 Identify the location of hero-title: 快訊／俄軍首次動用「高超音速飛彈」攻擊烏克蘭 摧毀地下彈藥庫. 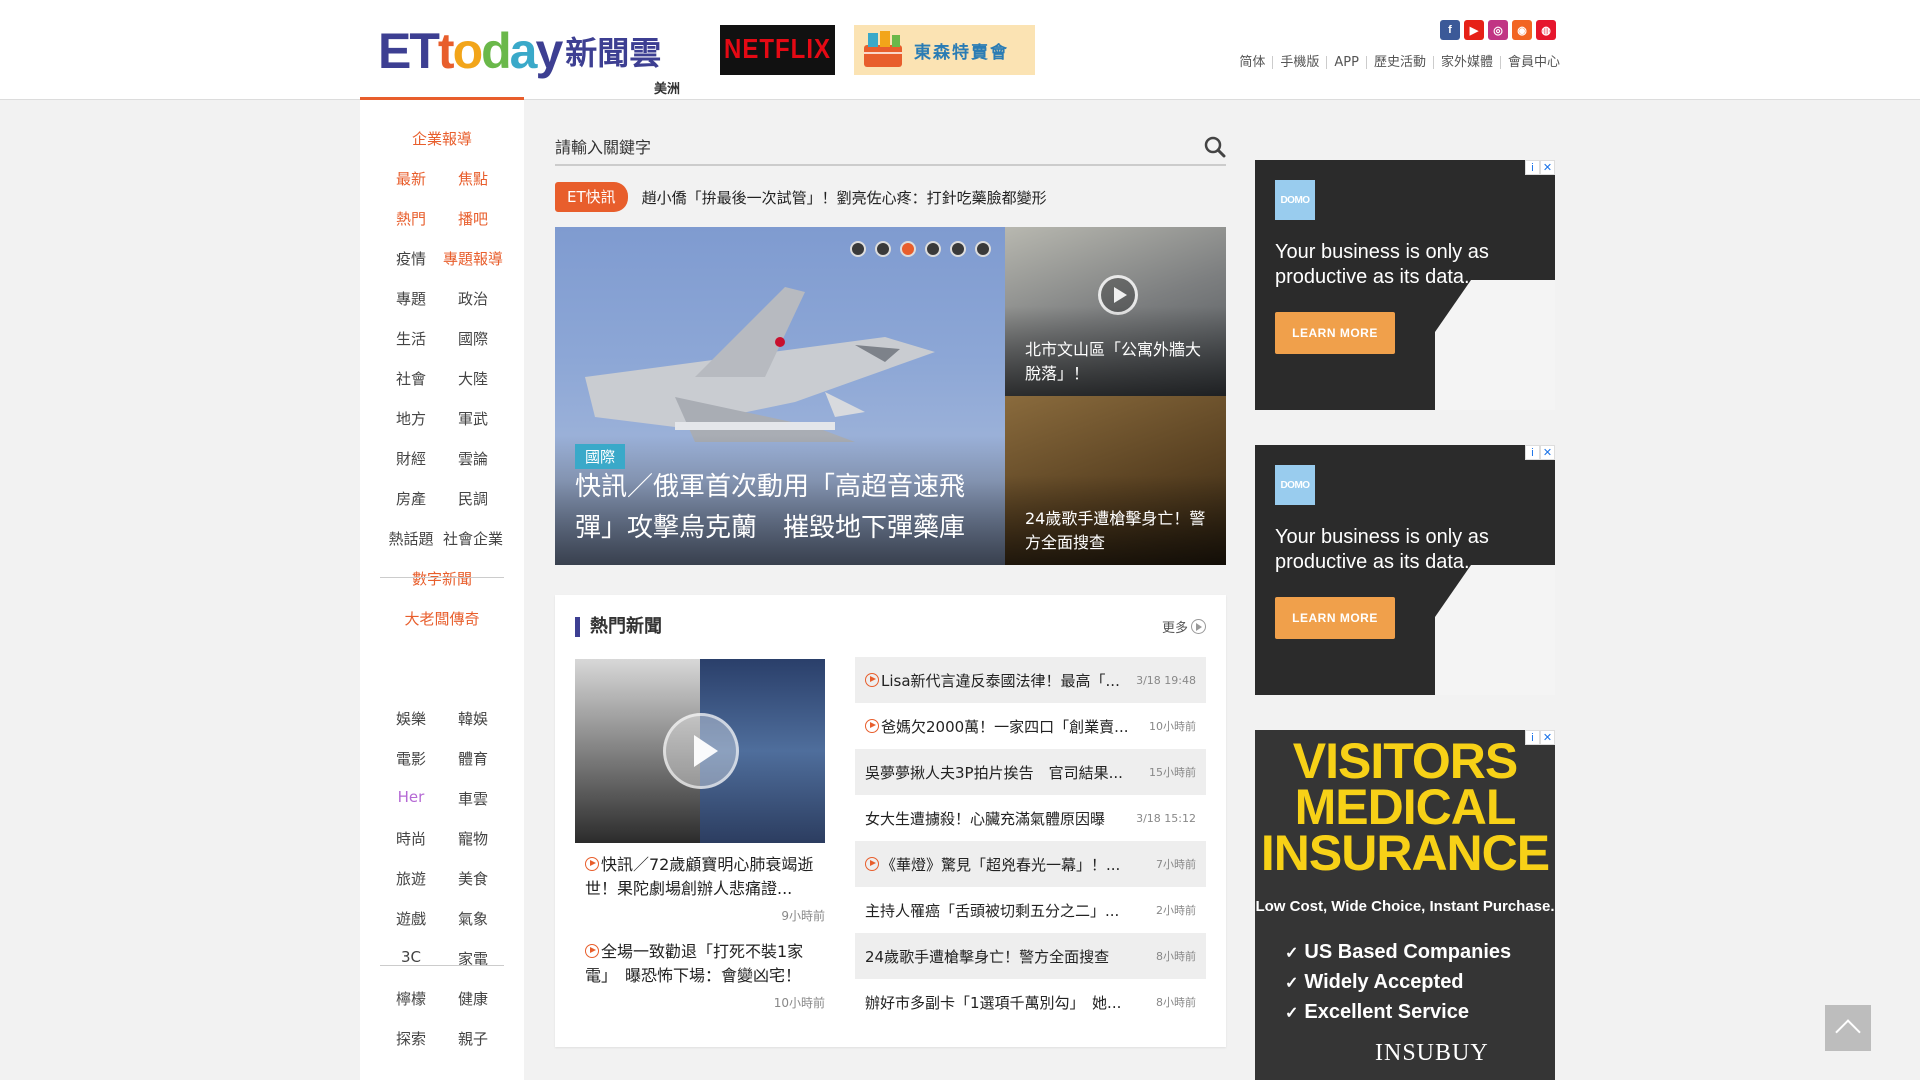
(785, 508).